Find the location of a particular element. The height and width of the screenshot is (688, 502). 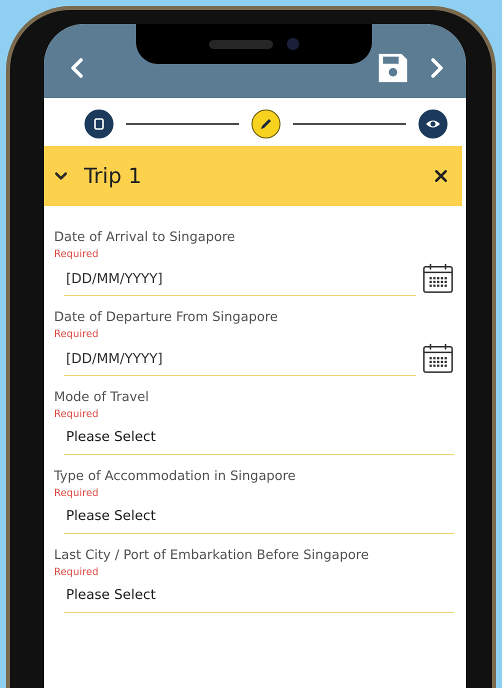

save-icon is located at coordinates (393, 68).